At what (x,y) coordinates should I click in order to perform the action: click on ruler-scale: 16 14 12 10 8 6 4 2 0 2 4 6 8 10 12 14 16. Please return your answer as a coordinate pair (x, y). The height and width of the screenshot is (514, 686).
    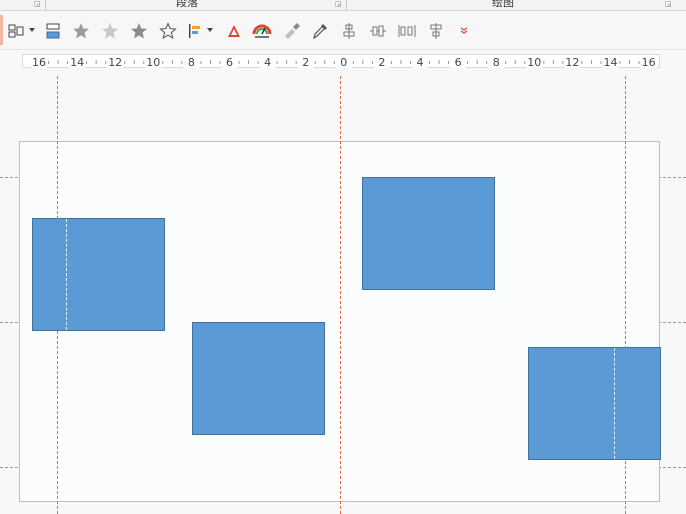
    Looking at the image, I should click on (344, 62).